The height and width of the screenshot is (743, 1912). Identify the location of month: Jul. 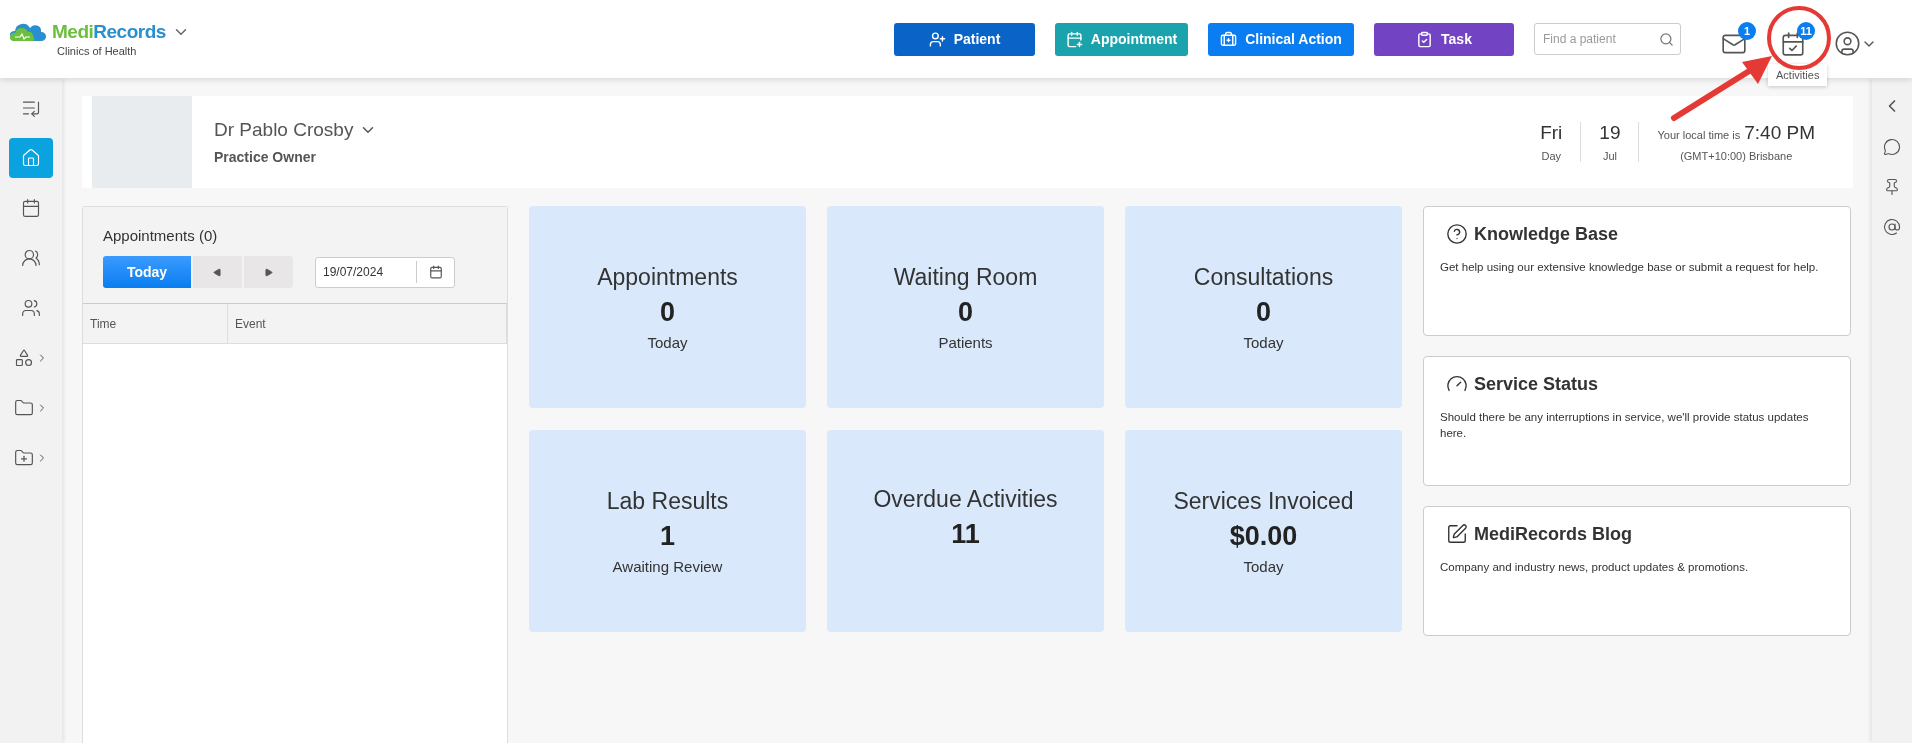
(1609, 156).